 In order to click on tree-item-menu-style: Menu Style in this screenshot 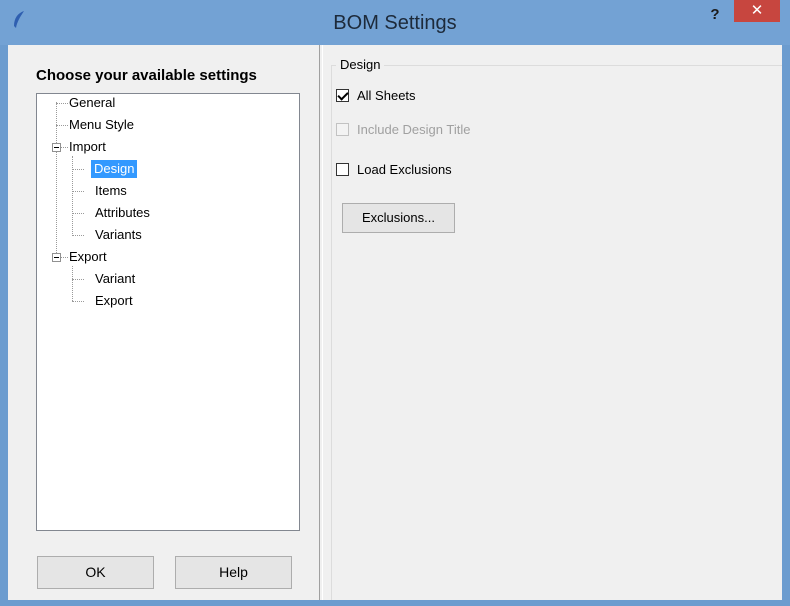, I will do `click(101, 125)`.